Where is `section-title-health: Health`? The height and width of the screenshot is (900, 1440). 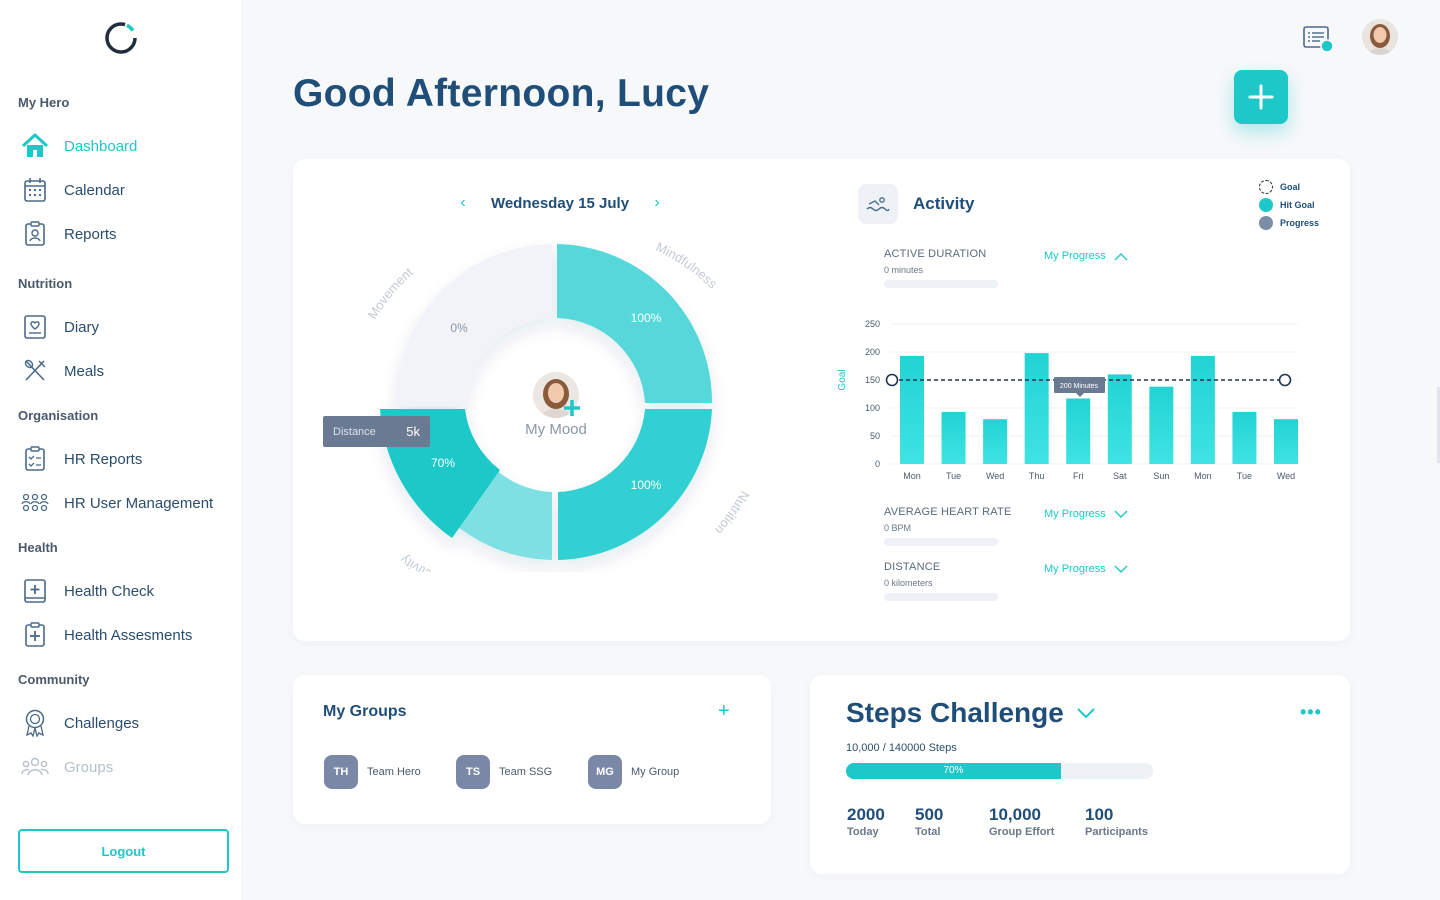 section-title-health: Health is located at coordinates (38, 547).